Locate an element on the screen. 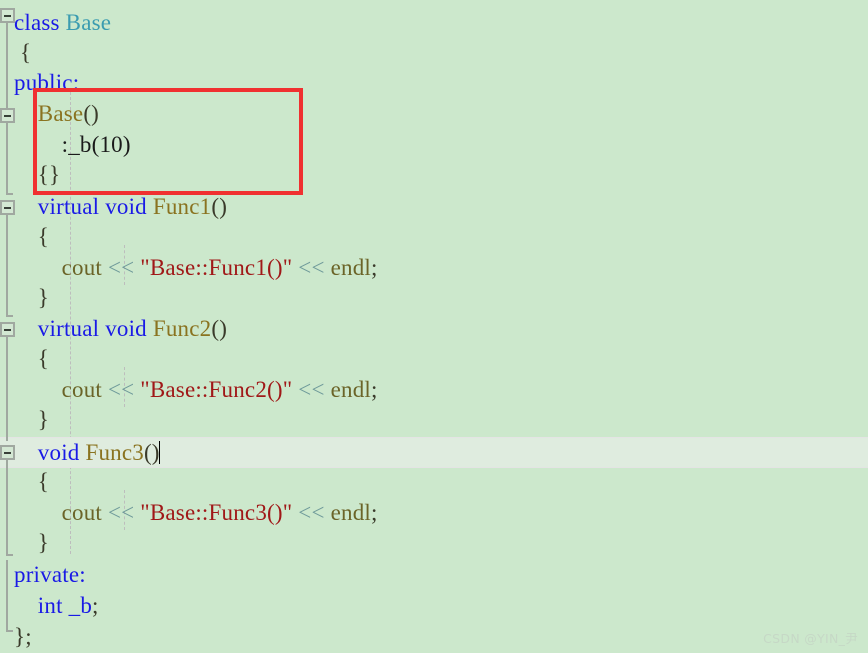 Image resolution: width=868 pixels, height=653 pixels. code-line: int _b; is located at coordinates (434, 606).